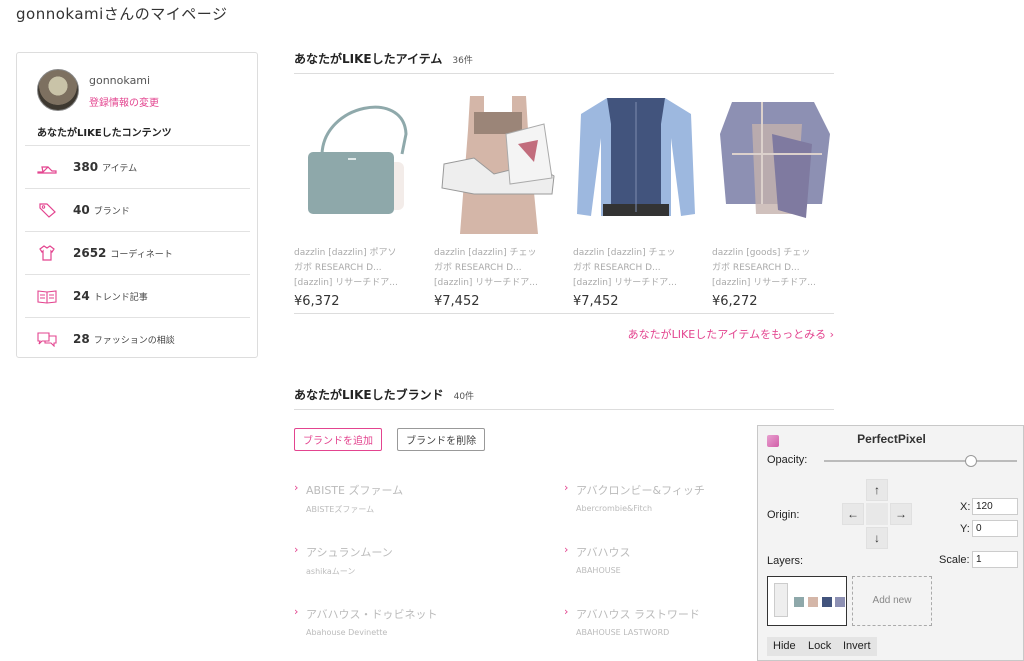 The image size is (1024, 661). Describe the element at coordinates (831, 334) in the screenshot. I see `chevron-right-icon: ›` at that location.